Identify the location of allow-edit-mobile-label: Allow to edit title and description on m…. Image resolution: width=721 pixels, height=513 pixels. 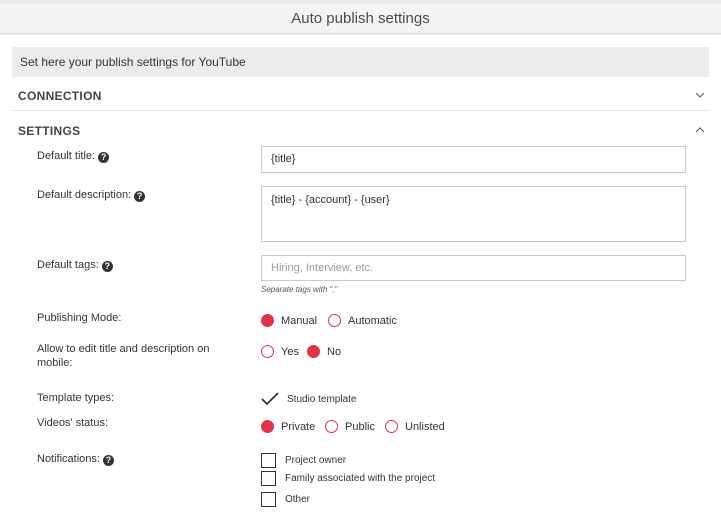
(123, 356).